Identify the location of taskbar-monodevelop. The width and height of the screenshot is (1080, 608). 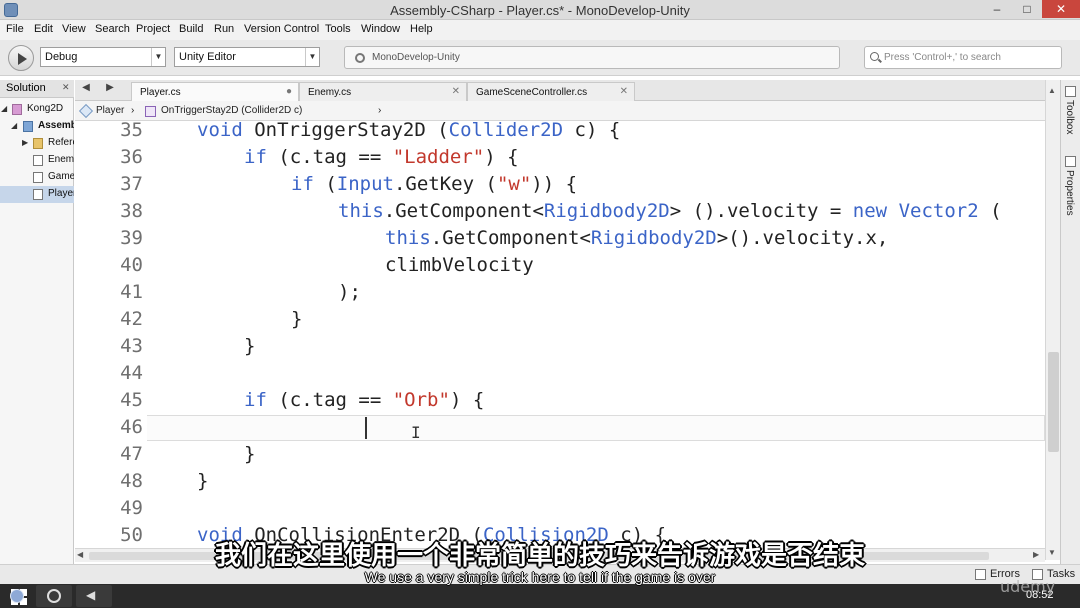
(18, 596).